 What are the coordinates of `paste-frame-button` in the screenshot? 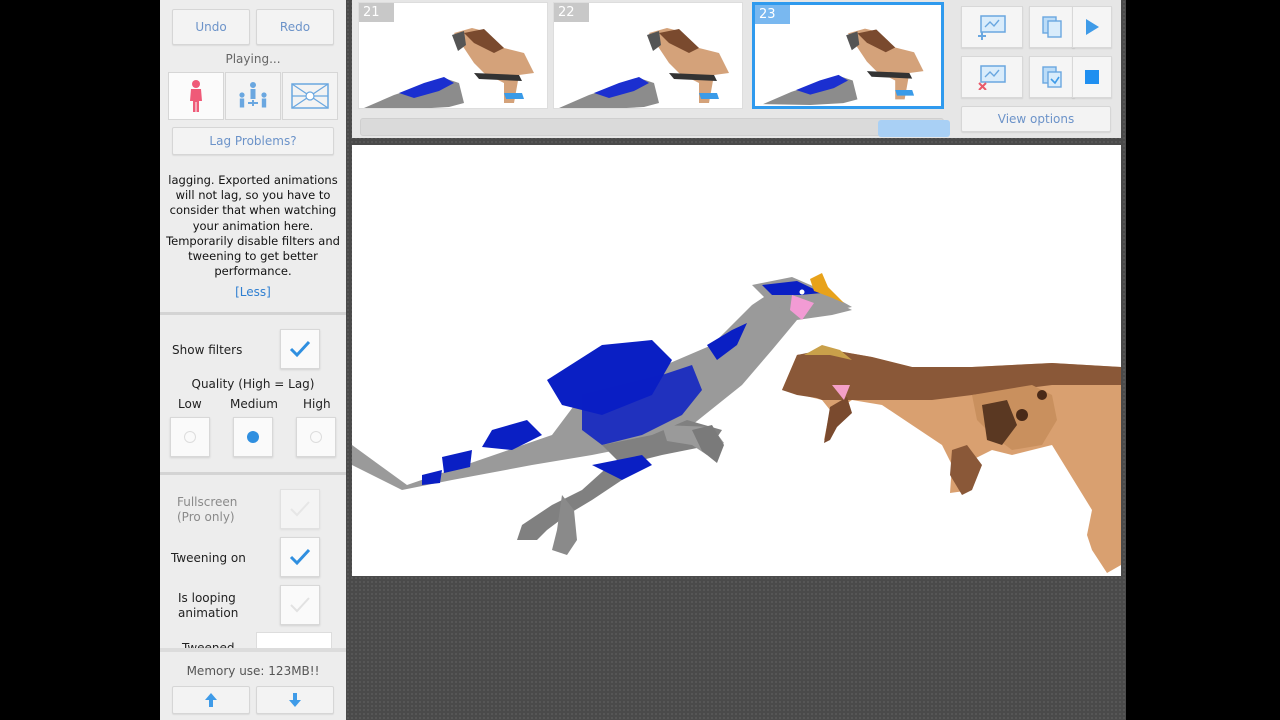 It's located at (1052, 77).